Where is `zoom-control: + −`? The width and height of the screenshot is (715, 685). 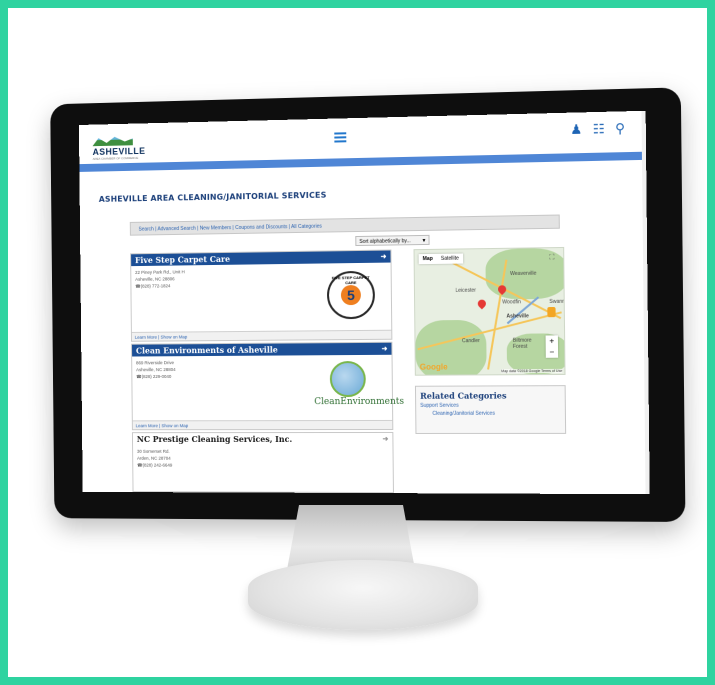
zoom-control: + − is located at coordinates (552, 346).